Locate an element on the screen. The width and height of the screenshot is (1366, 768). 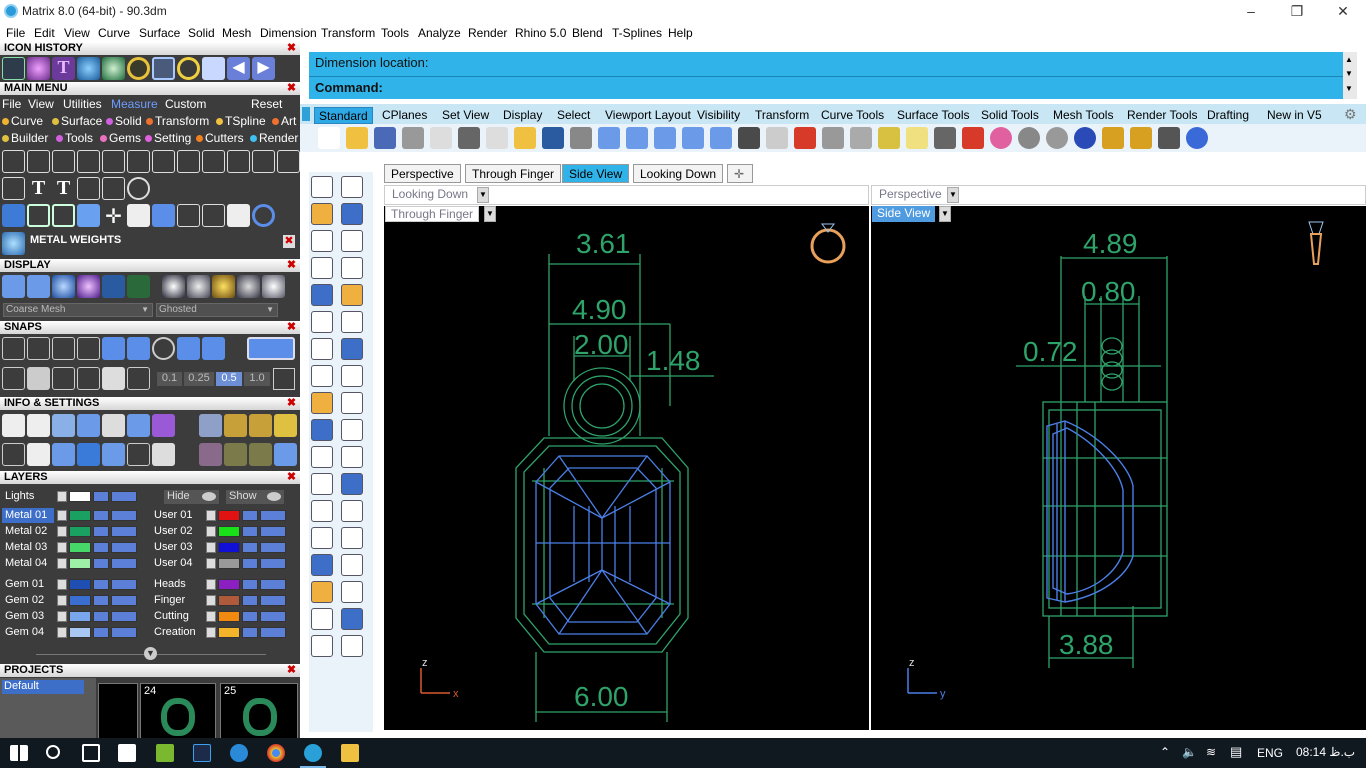
vertical-dim-icon is located at coordinates (113, 161).